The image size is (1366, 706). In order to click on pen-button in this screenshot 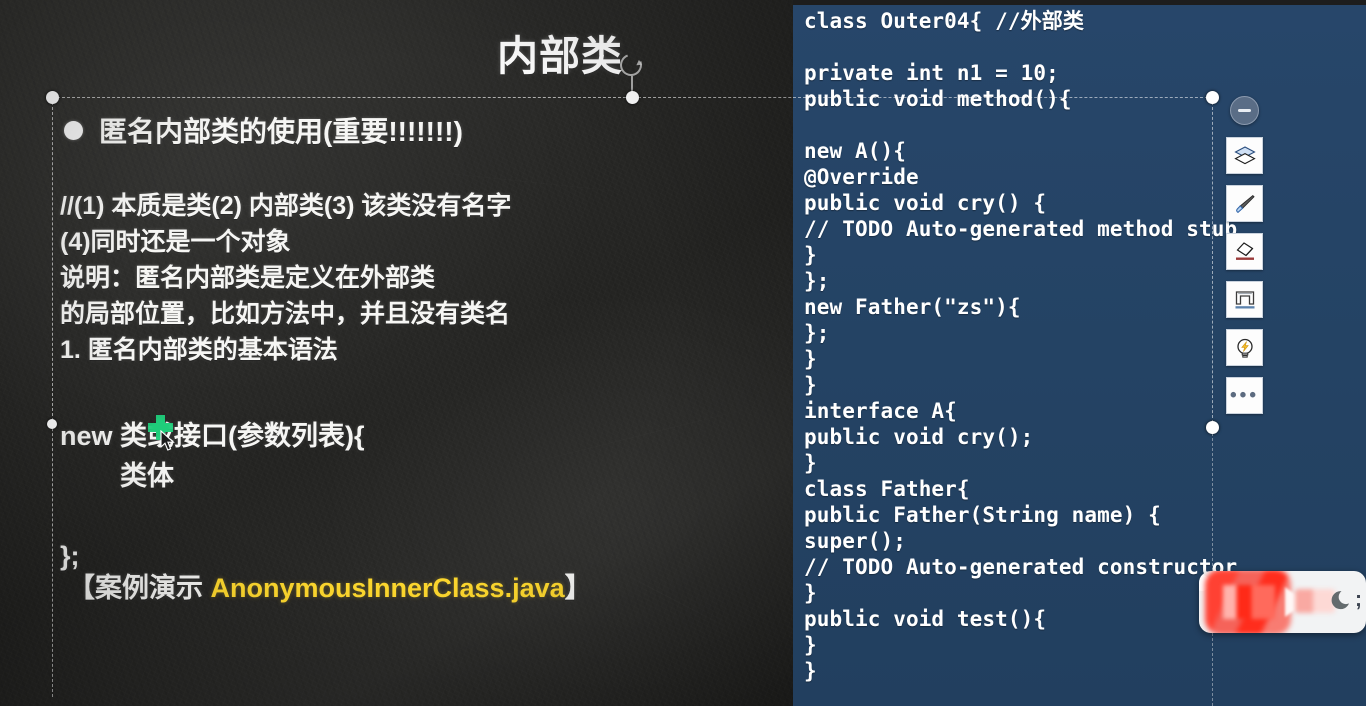, I will do `click(1244, 203)`.